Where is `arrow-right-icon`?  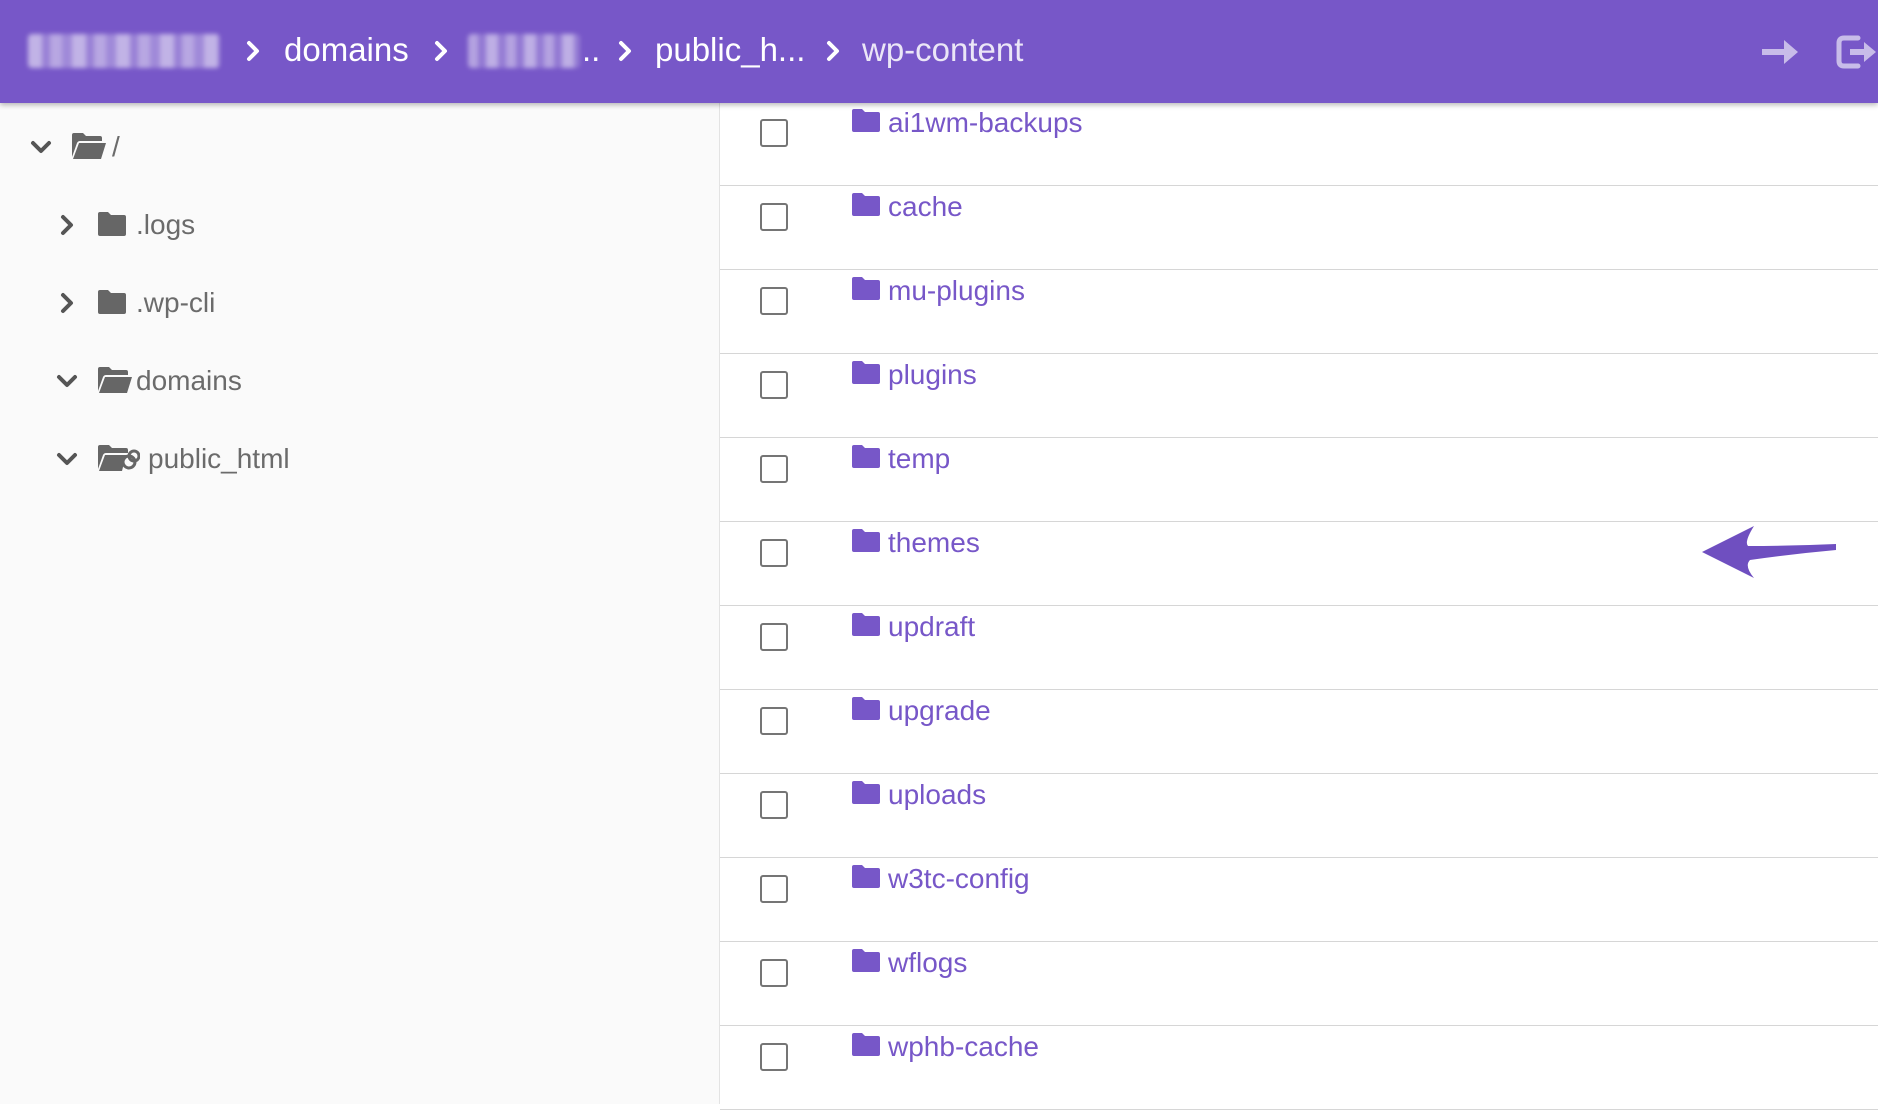 arrow-right-icon is located at coordinates (1780, 52).